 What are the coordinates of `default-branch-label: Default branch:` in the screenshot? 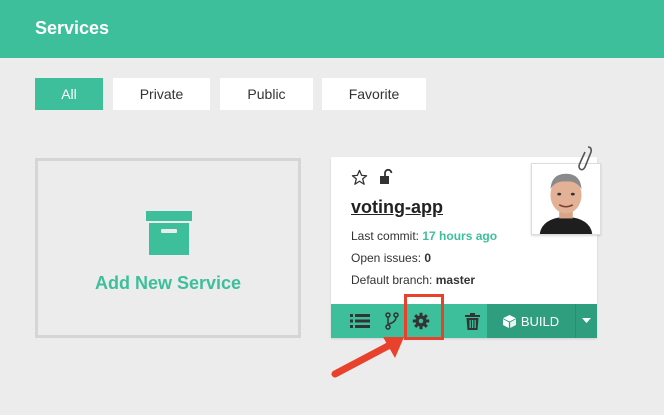 It's located at (392, 280).